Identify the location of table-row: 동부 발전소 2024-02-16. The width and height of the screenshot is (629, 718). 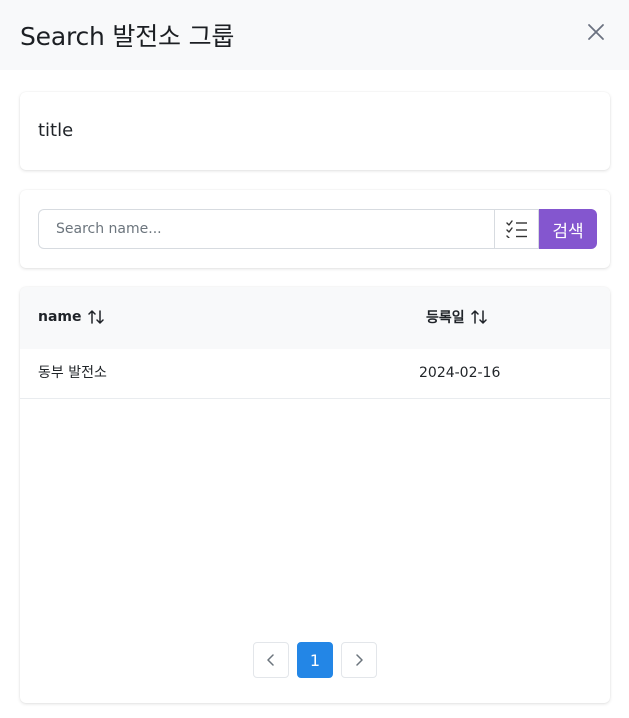
(315, 374).